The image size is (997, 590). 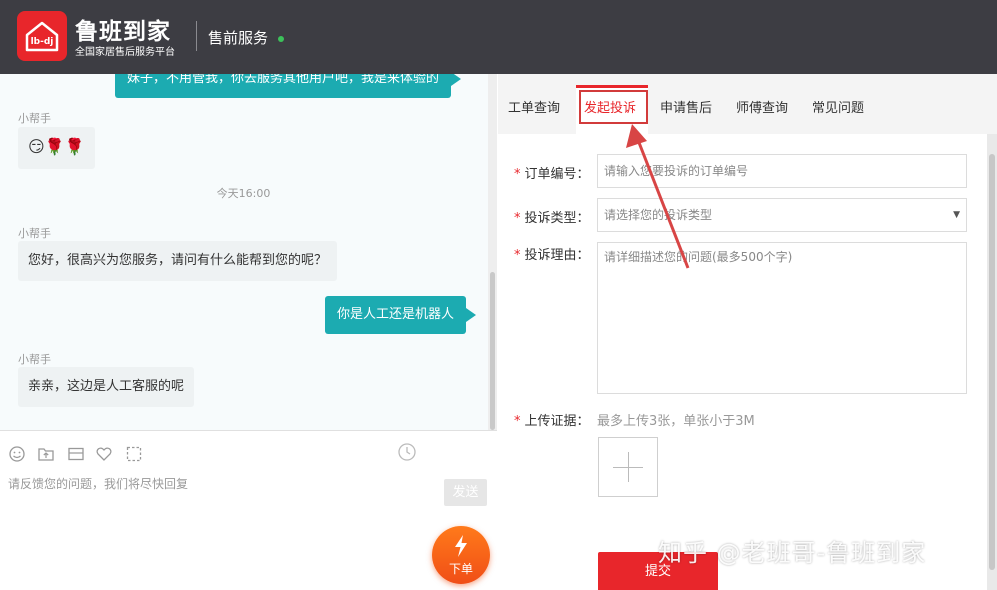 What do you see at coordinates (992, 362) in the screenshot?
I see `form-scrollbar-thumb` at bounding box center [992, 362].